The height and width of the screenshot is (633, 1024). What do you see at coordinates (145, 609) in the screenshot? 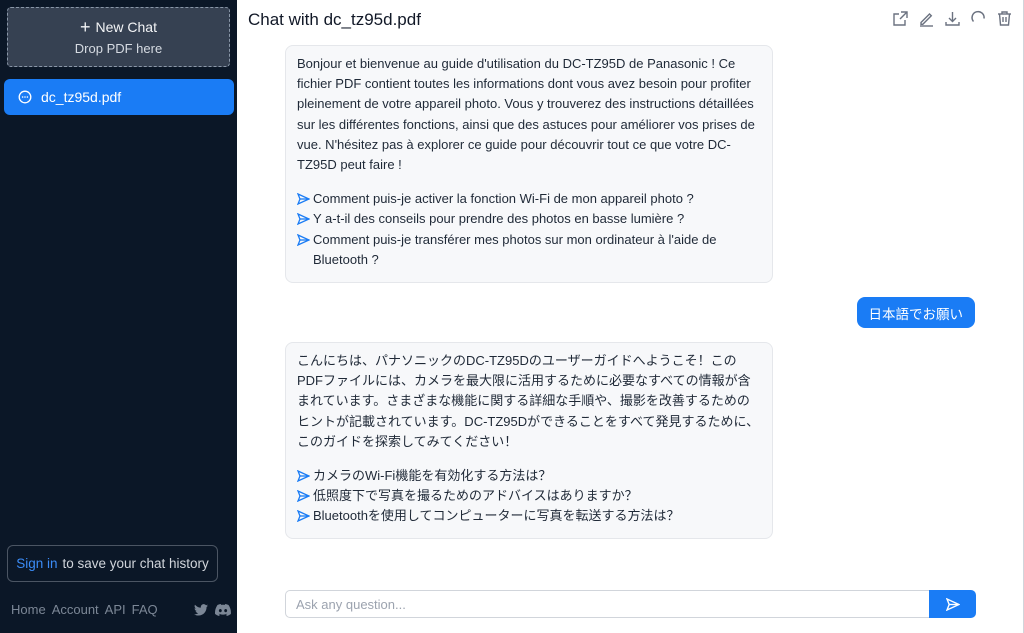
I see `footer-link-faq: FAQ` at bounding box center [145, 609].